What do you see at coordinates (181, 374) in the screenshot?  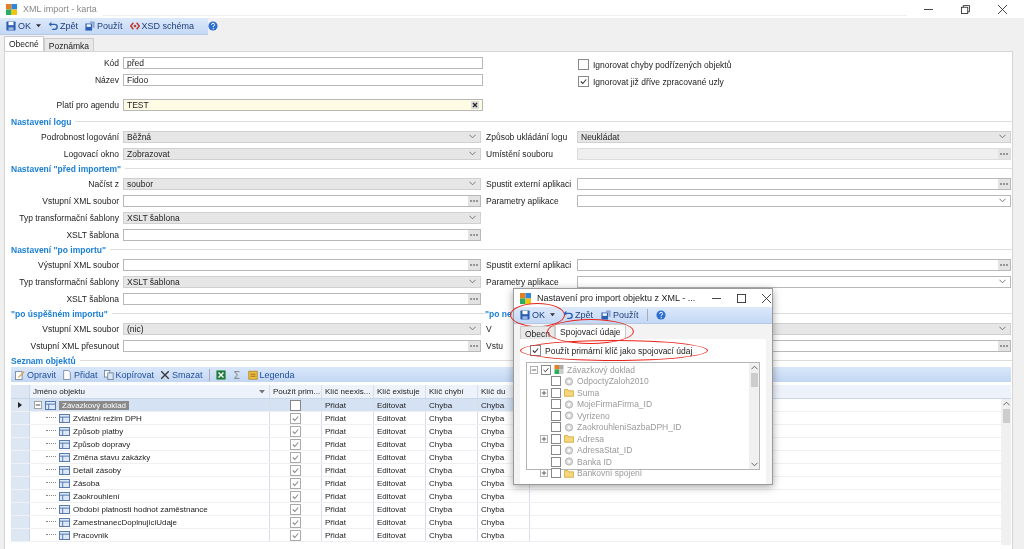 I see `delete-button: Smazat` at bounding box center [181, 374].